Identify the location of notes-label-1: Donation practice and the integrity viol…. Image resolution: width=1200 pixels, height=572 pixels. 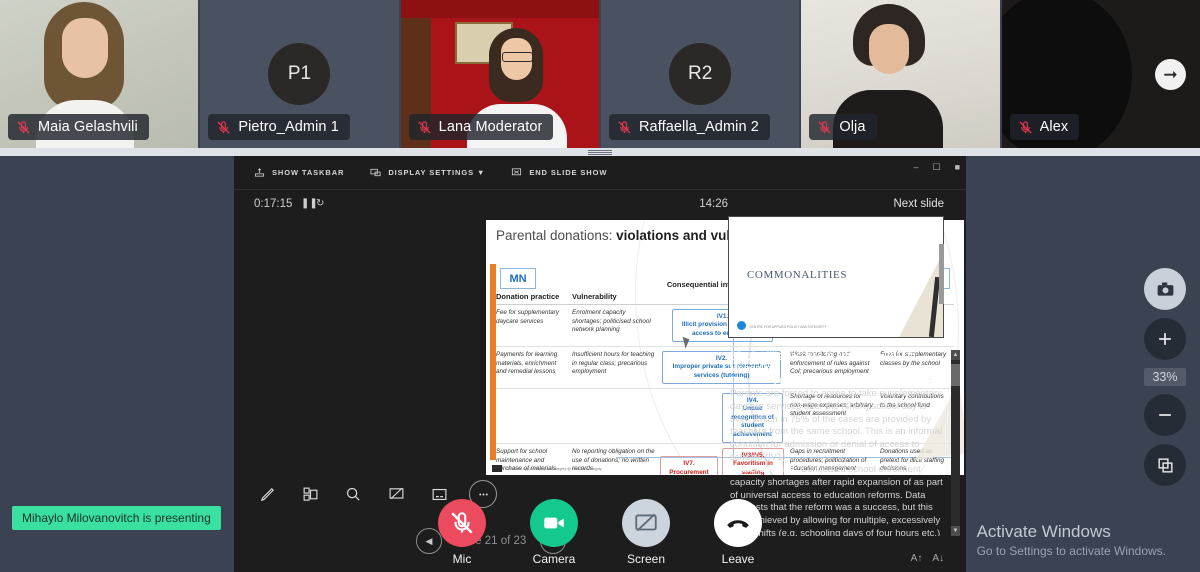
(829, 381).